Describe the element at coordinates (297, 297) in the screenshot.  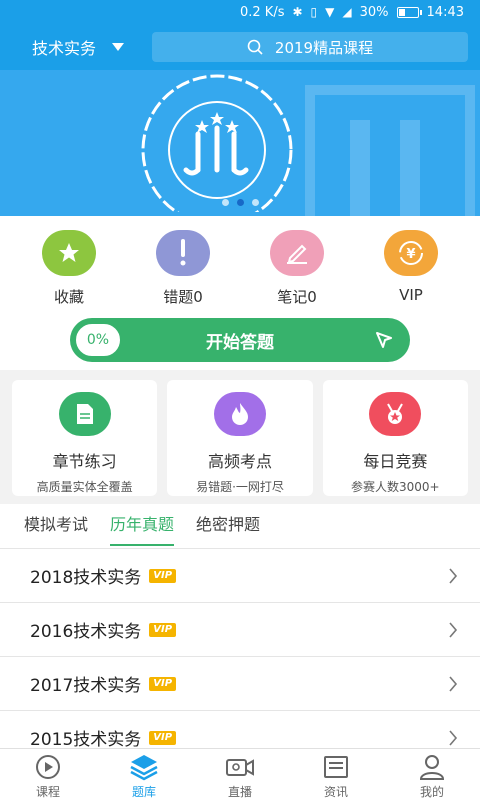
I see `notes-label: 笔记0` at that location.